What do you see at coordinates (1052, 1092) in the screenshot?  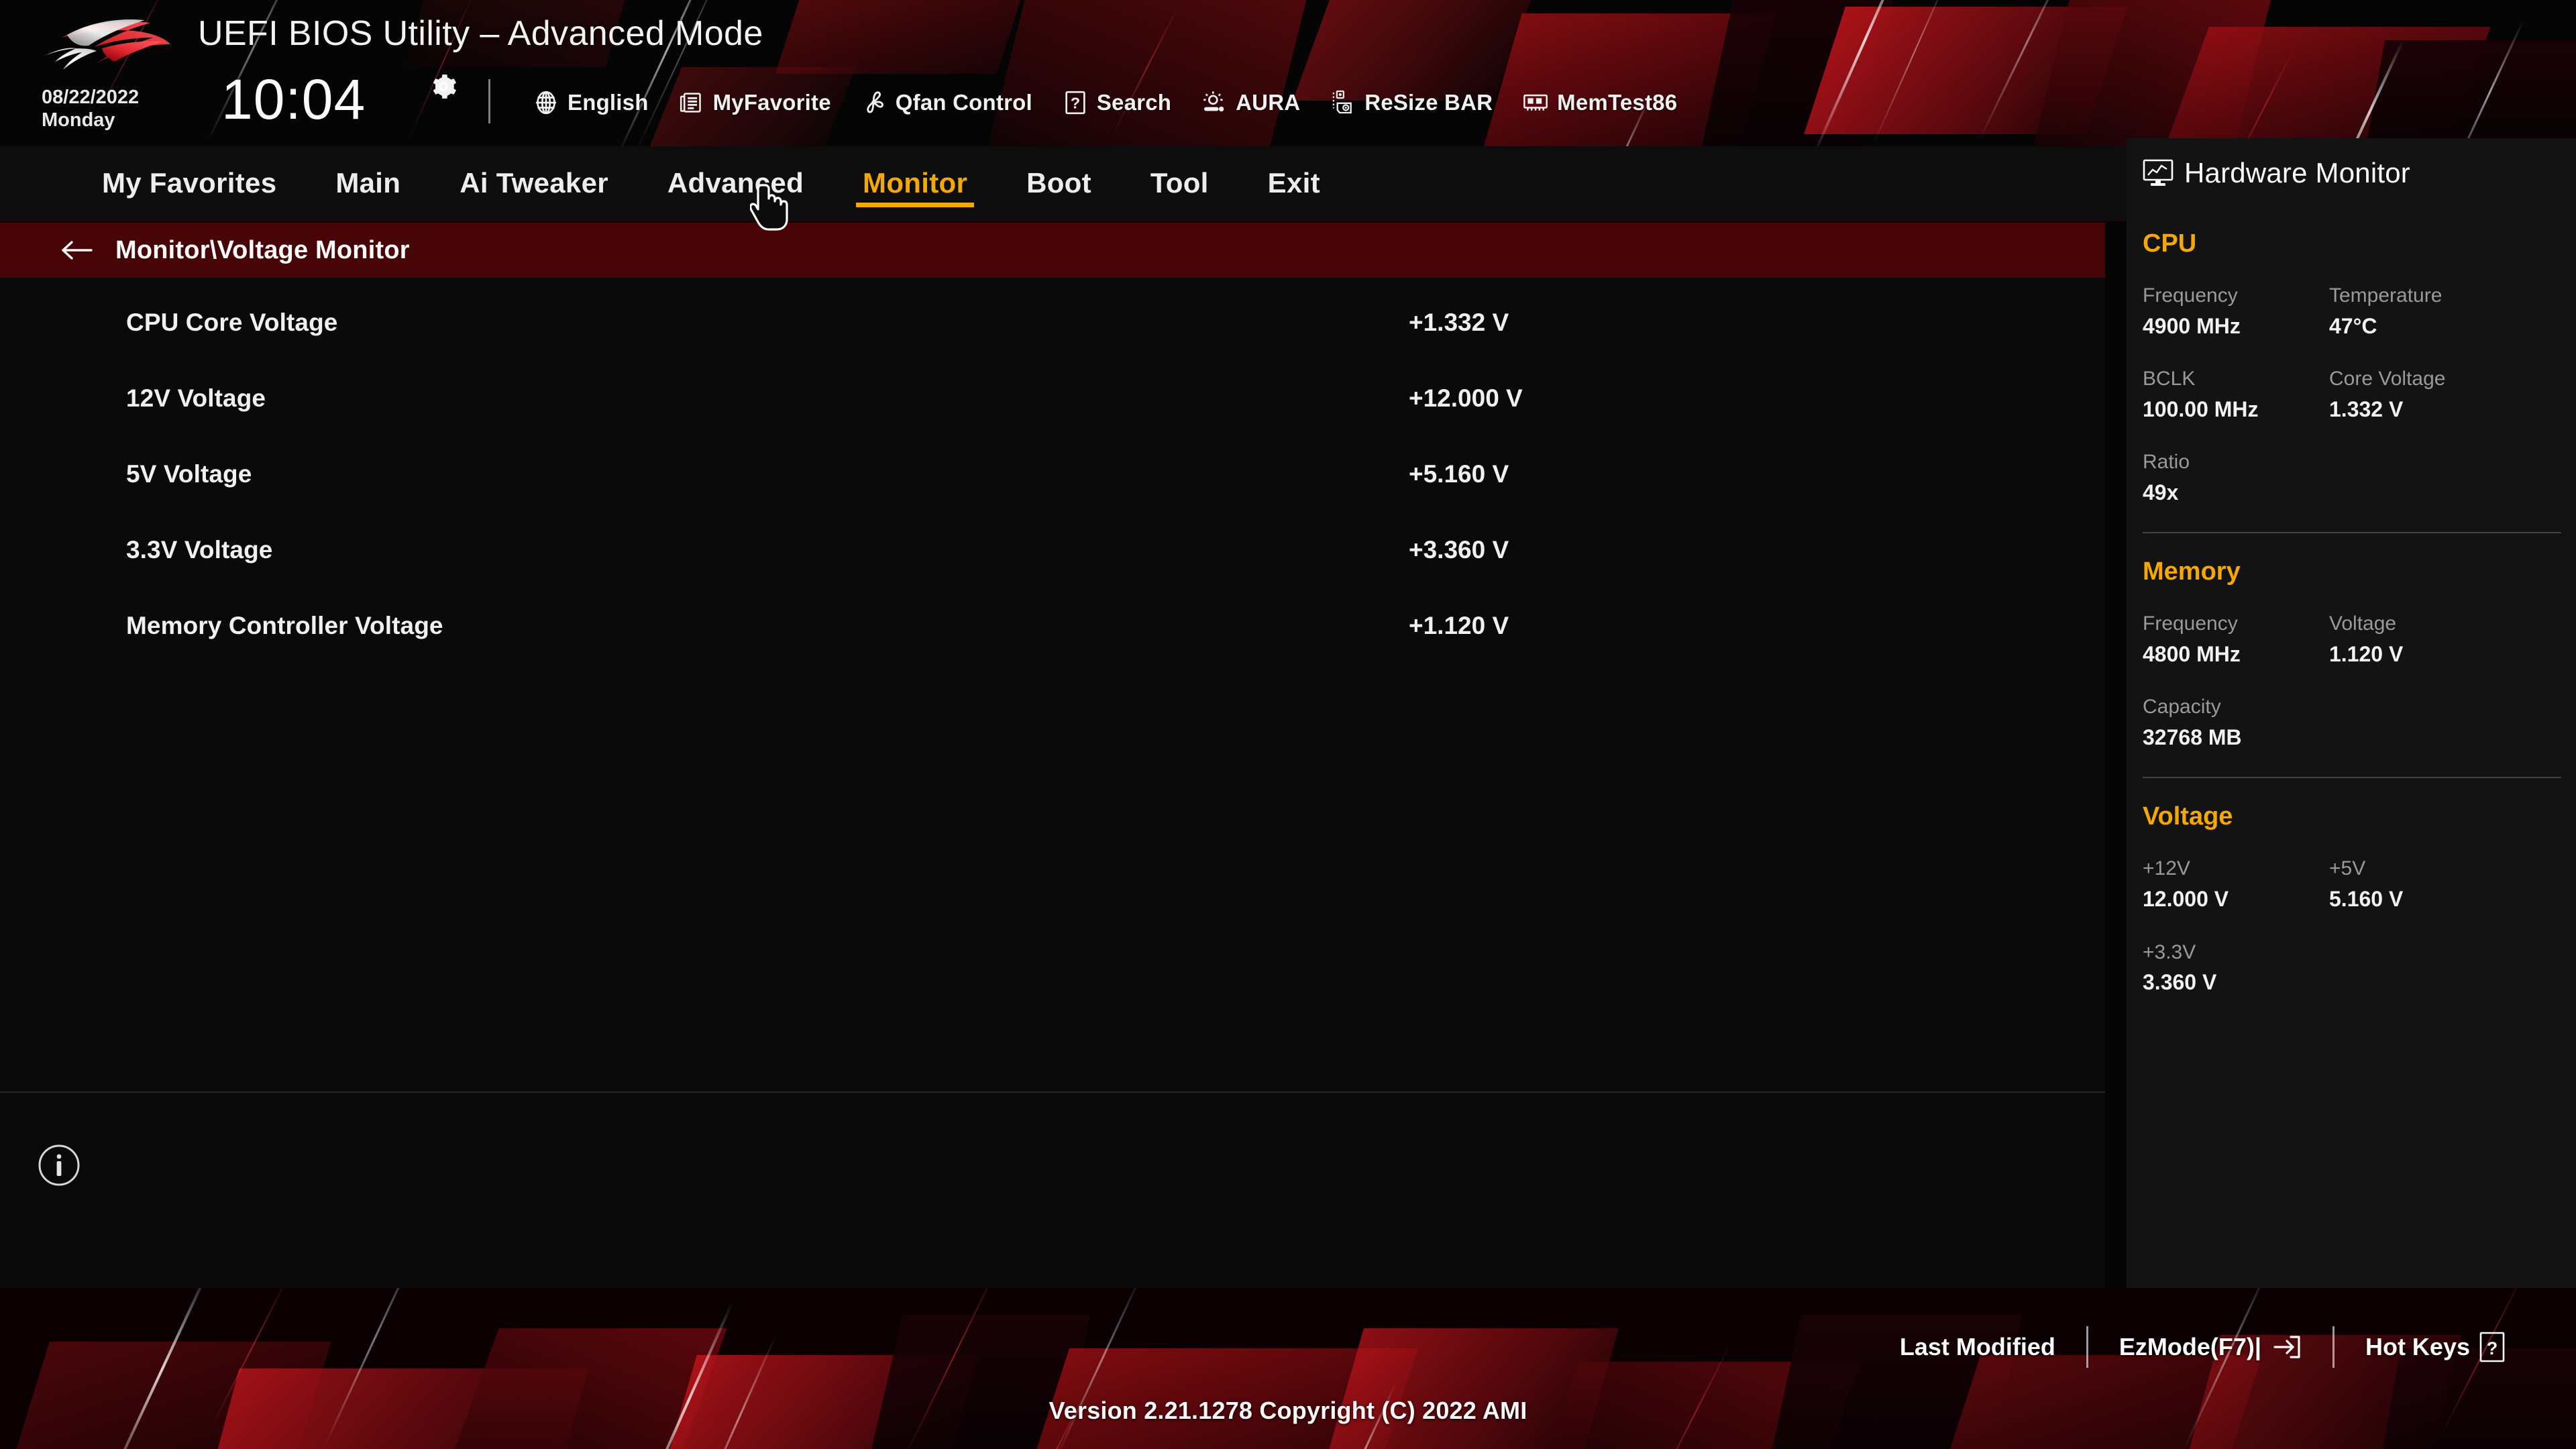 I see `content-divider` at bounding box center [1052, 1092].